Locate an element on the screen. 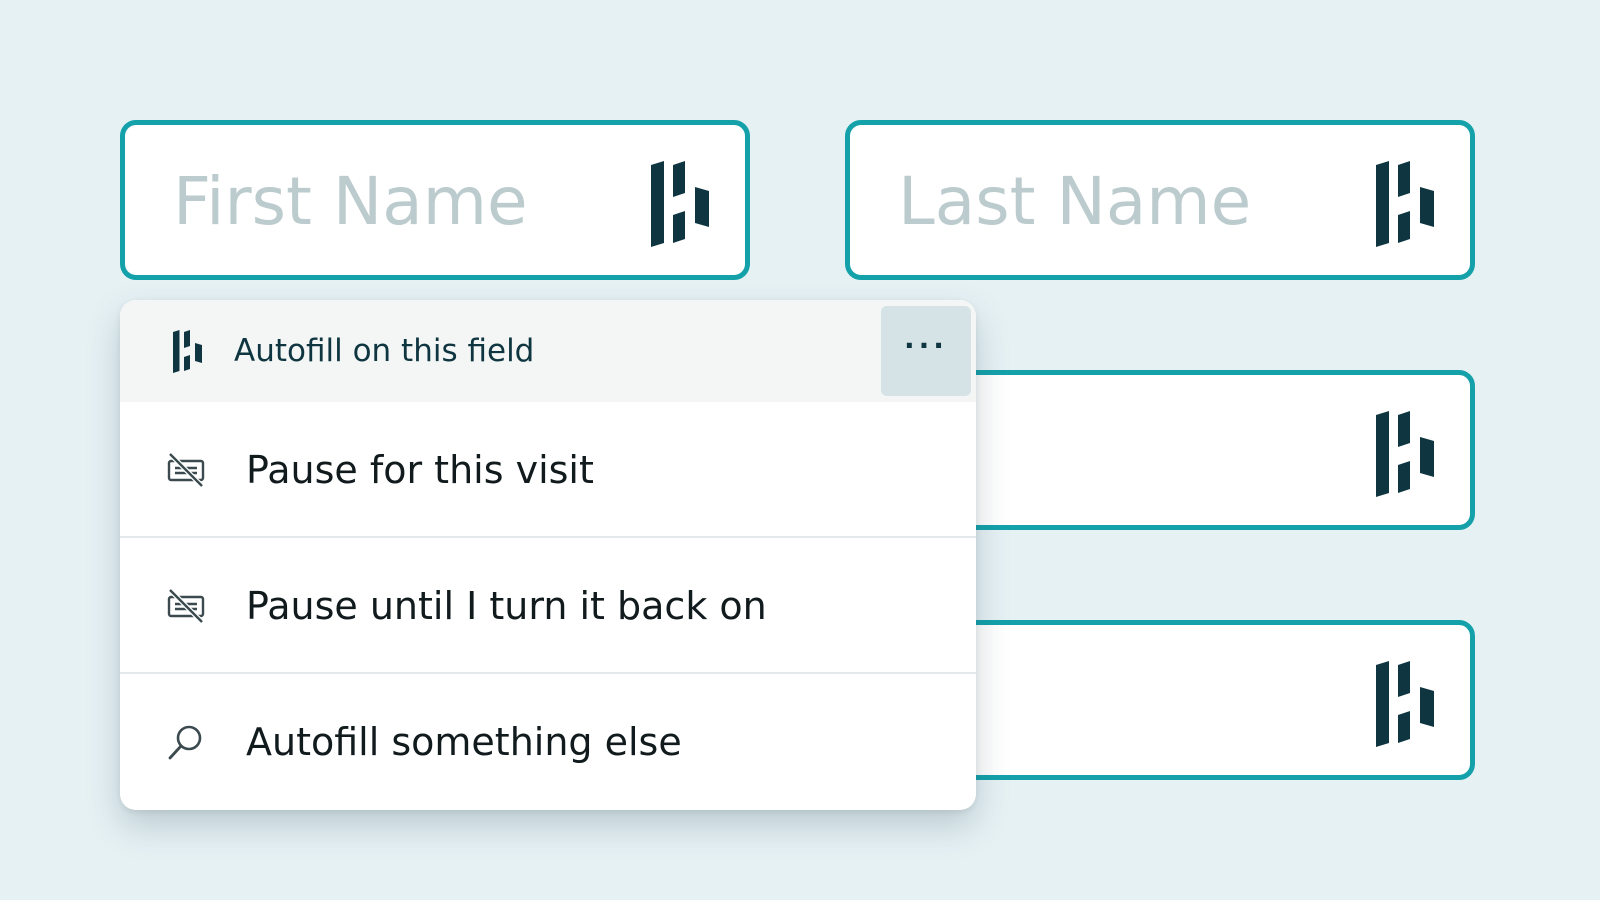  menu-item-label: Pause for this visit is located at coordinates (420, 470).